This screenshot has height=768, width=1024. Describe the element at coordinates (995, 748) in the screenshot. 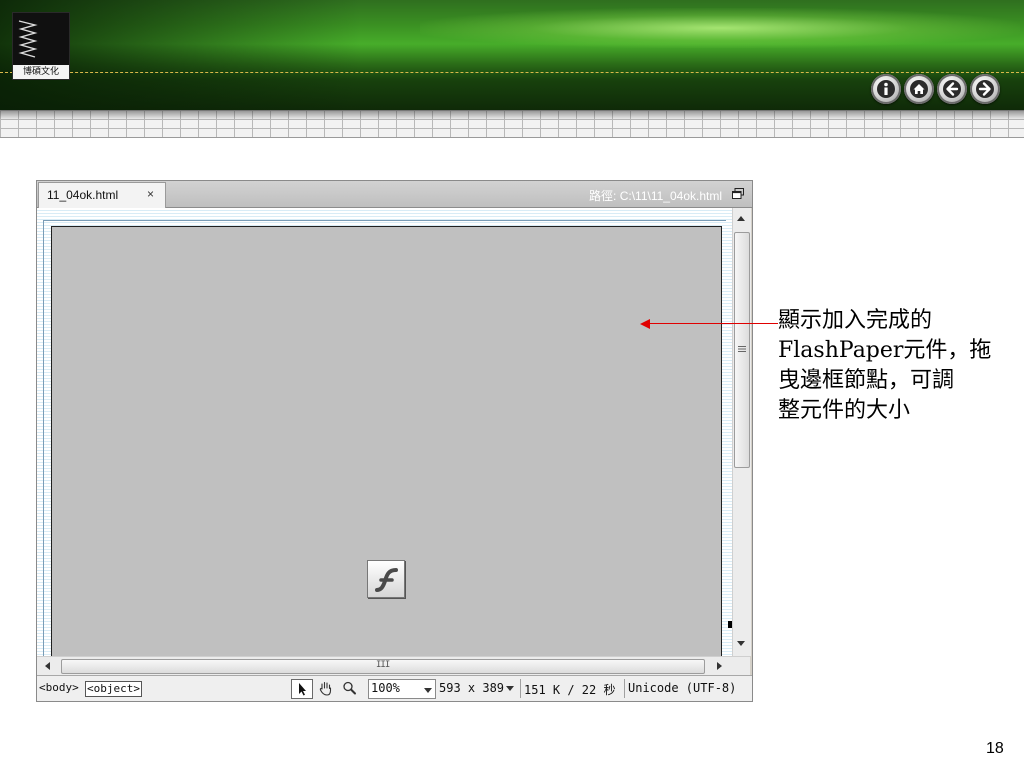

I see `page-number: 18` at that location.